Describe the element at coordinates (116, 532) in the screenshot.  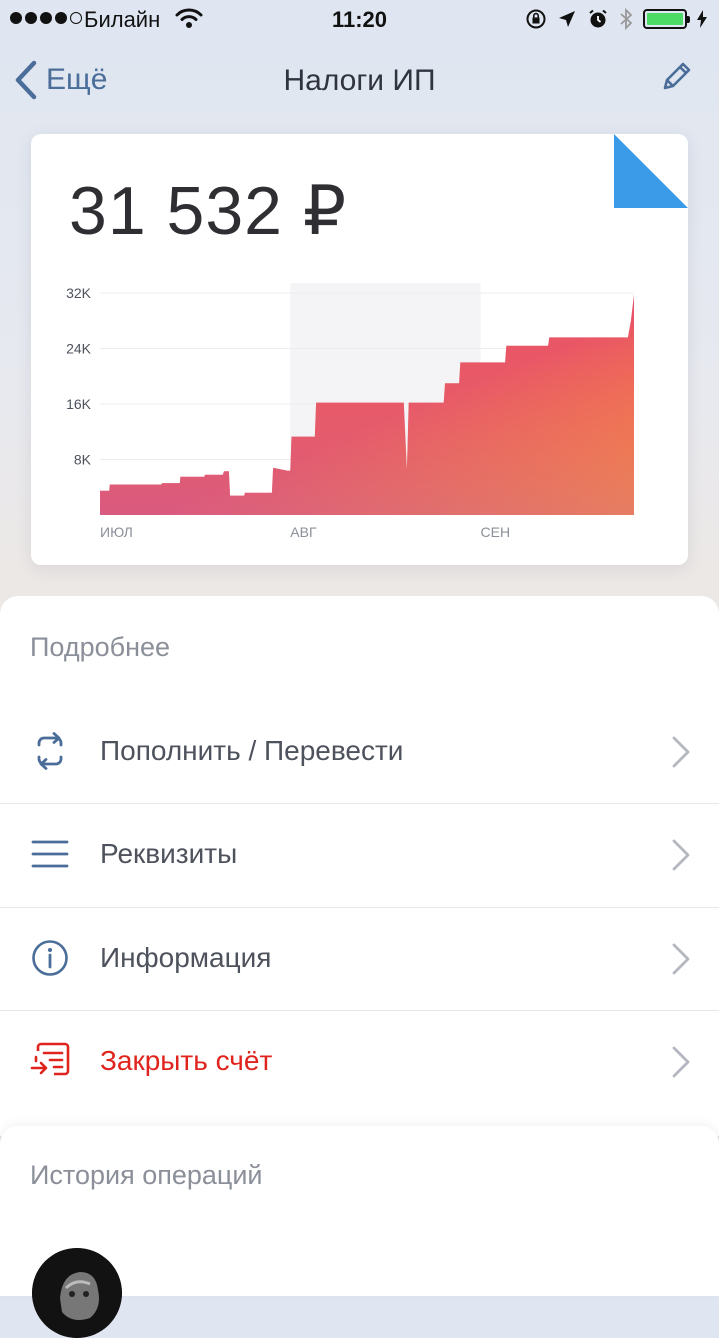
I see `x-tick-label: ИЮЛ` at that location.